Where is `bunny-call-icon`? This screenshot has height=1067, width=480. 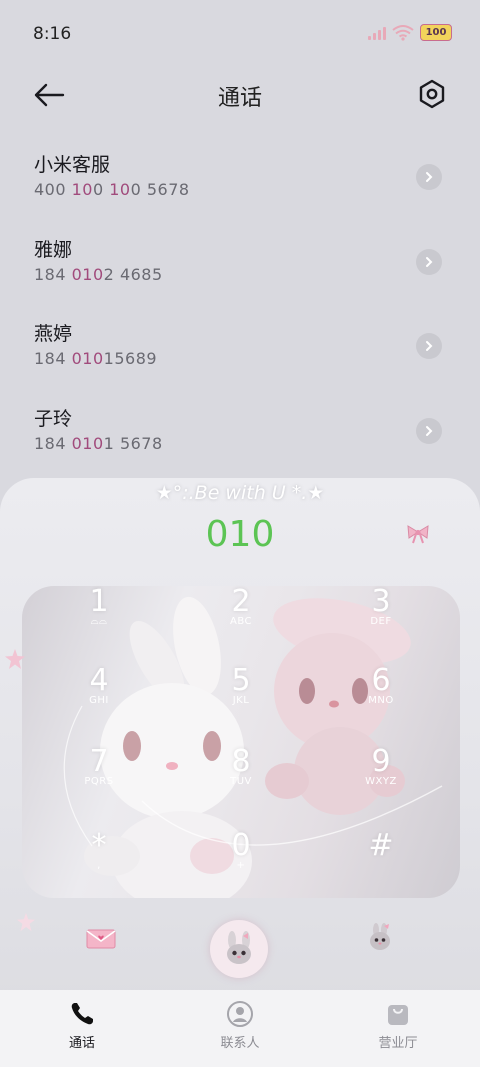
bunny-call-icon is located at coordinates (239, 947).